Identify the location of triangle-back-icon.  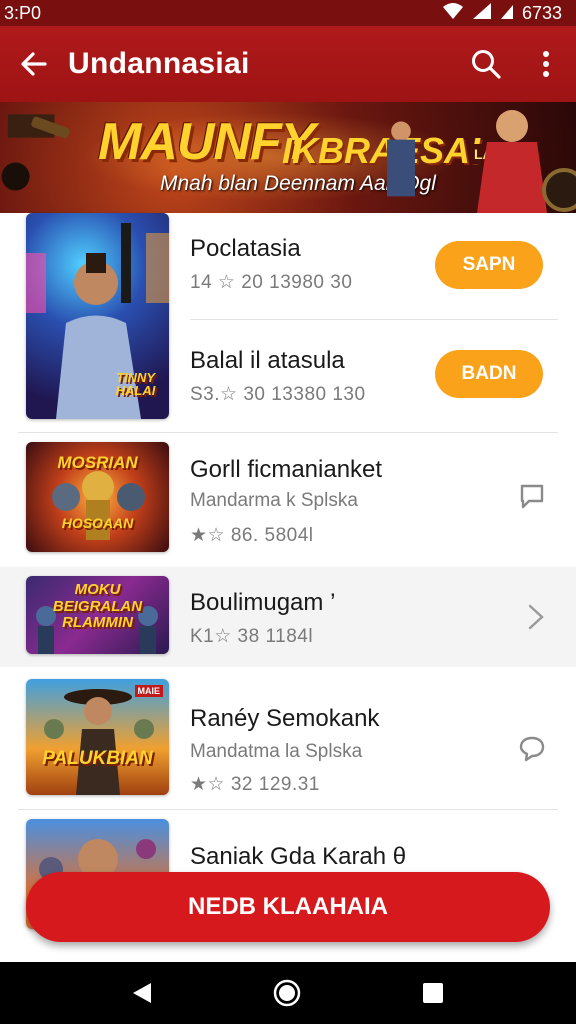
(142, 993).